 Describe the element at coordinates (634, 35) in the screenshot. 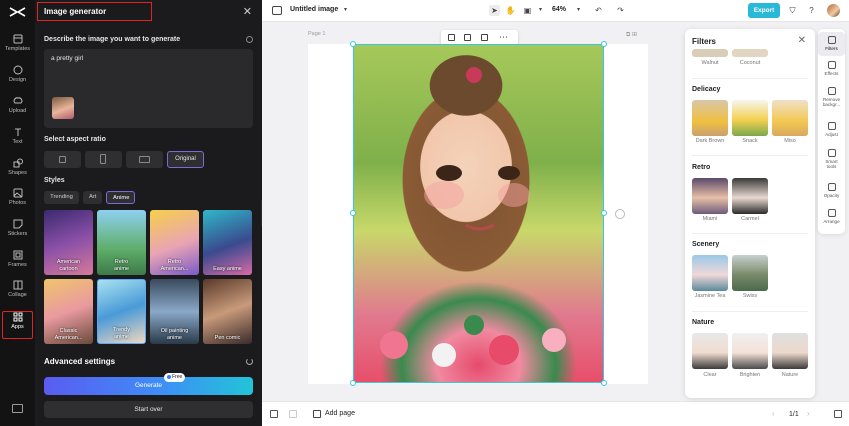

I see `add-page-icon: ⊞` at that location.